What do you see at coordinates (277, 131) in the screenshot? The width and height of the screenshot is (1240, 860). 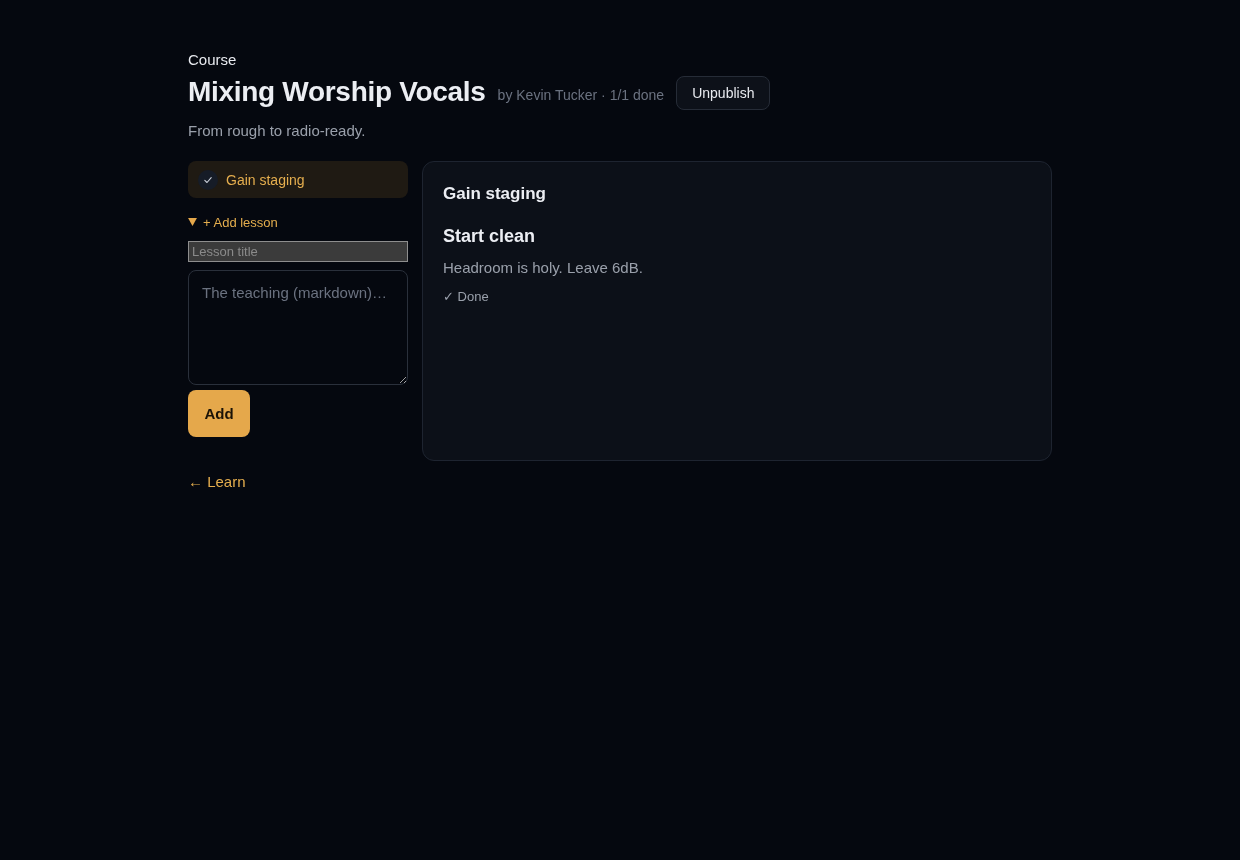 I see `course-subtitle: From rough to radio-ready.` at bounding box center [277, 131].